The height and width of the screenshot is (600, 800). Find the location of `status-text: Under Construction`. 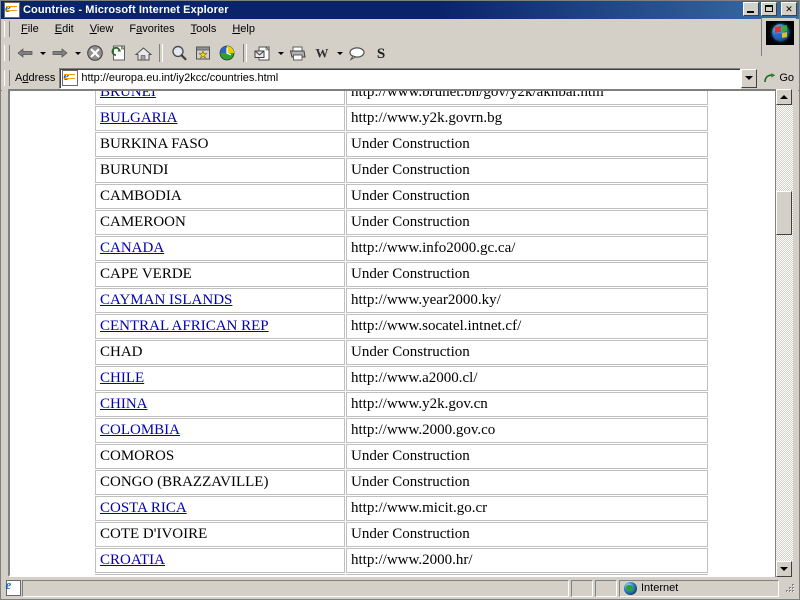

status-text: Under Construction is located at coordinates (410, 456).